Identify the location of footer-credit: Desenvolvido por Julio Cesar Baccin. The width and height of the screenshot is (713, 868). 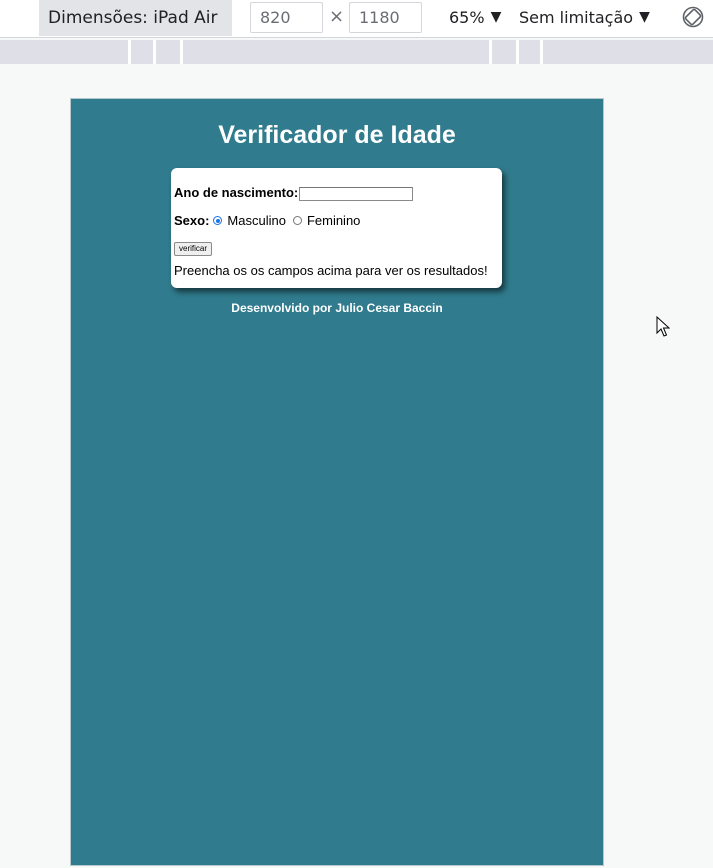
(337, 308).